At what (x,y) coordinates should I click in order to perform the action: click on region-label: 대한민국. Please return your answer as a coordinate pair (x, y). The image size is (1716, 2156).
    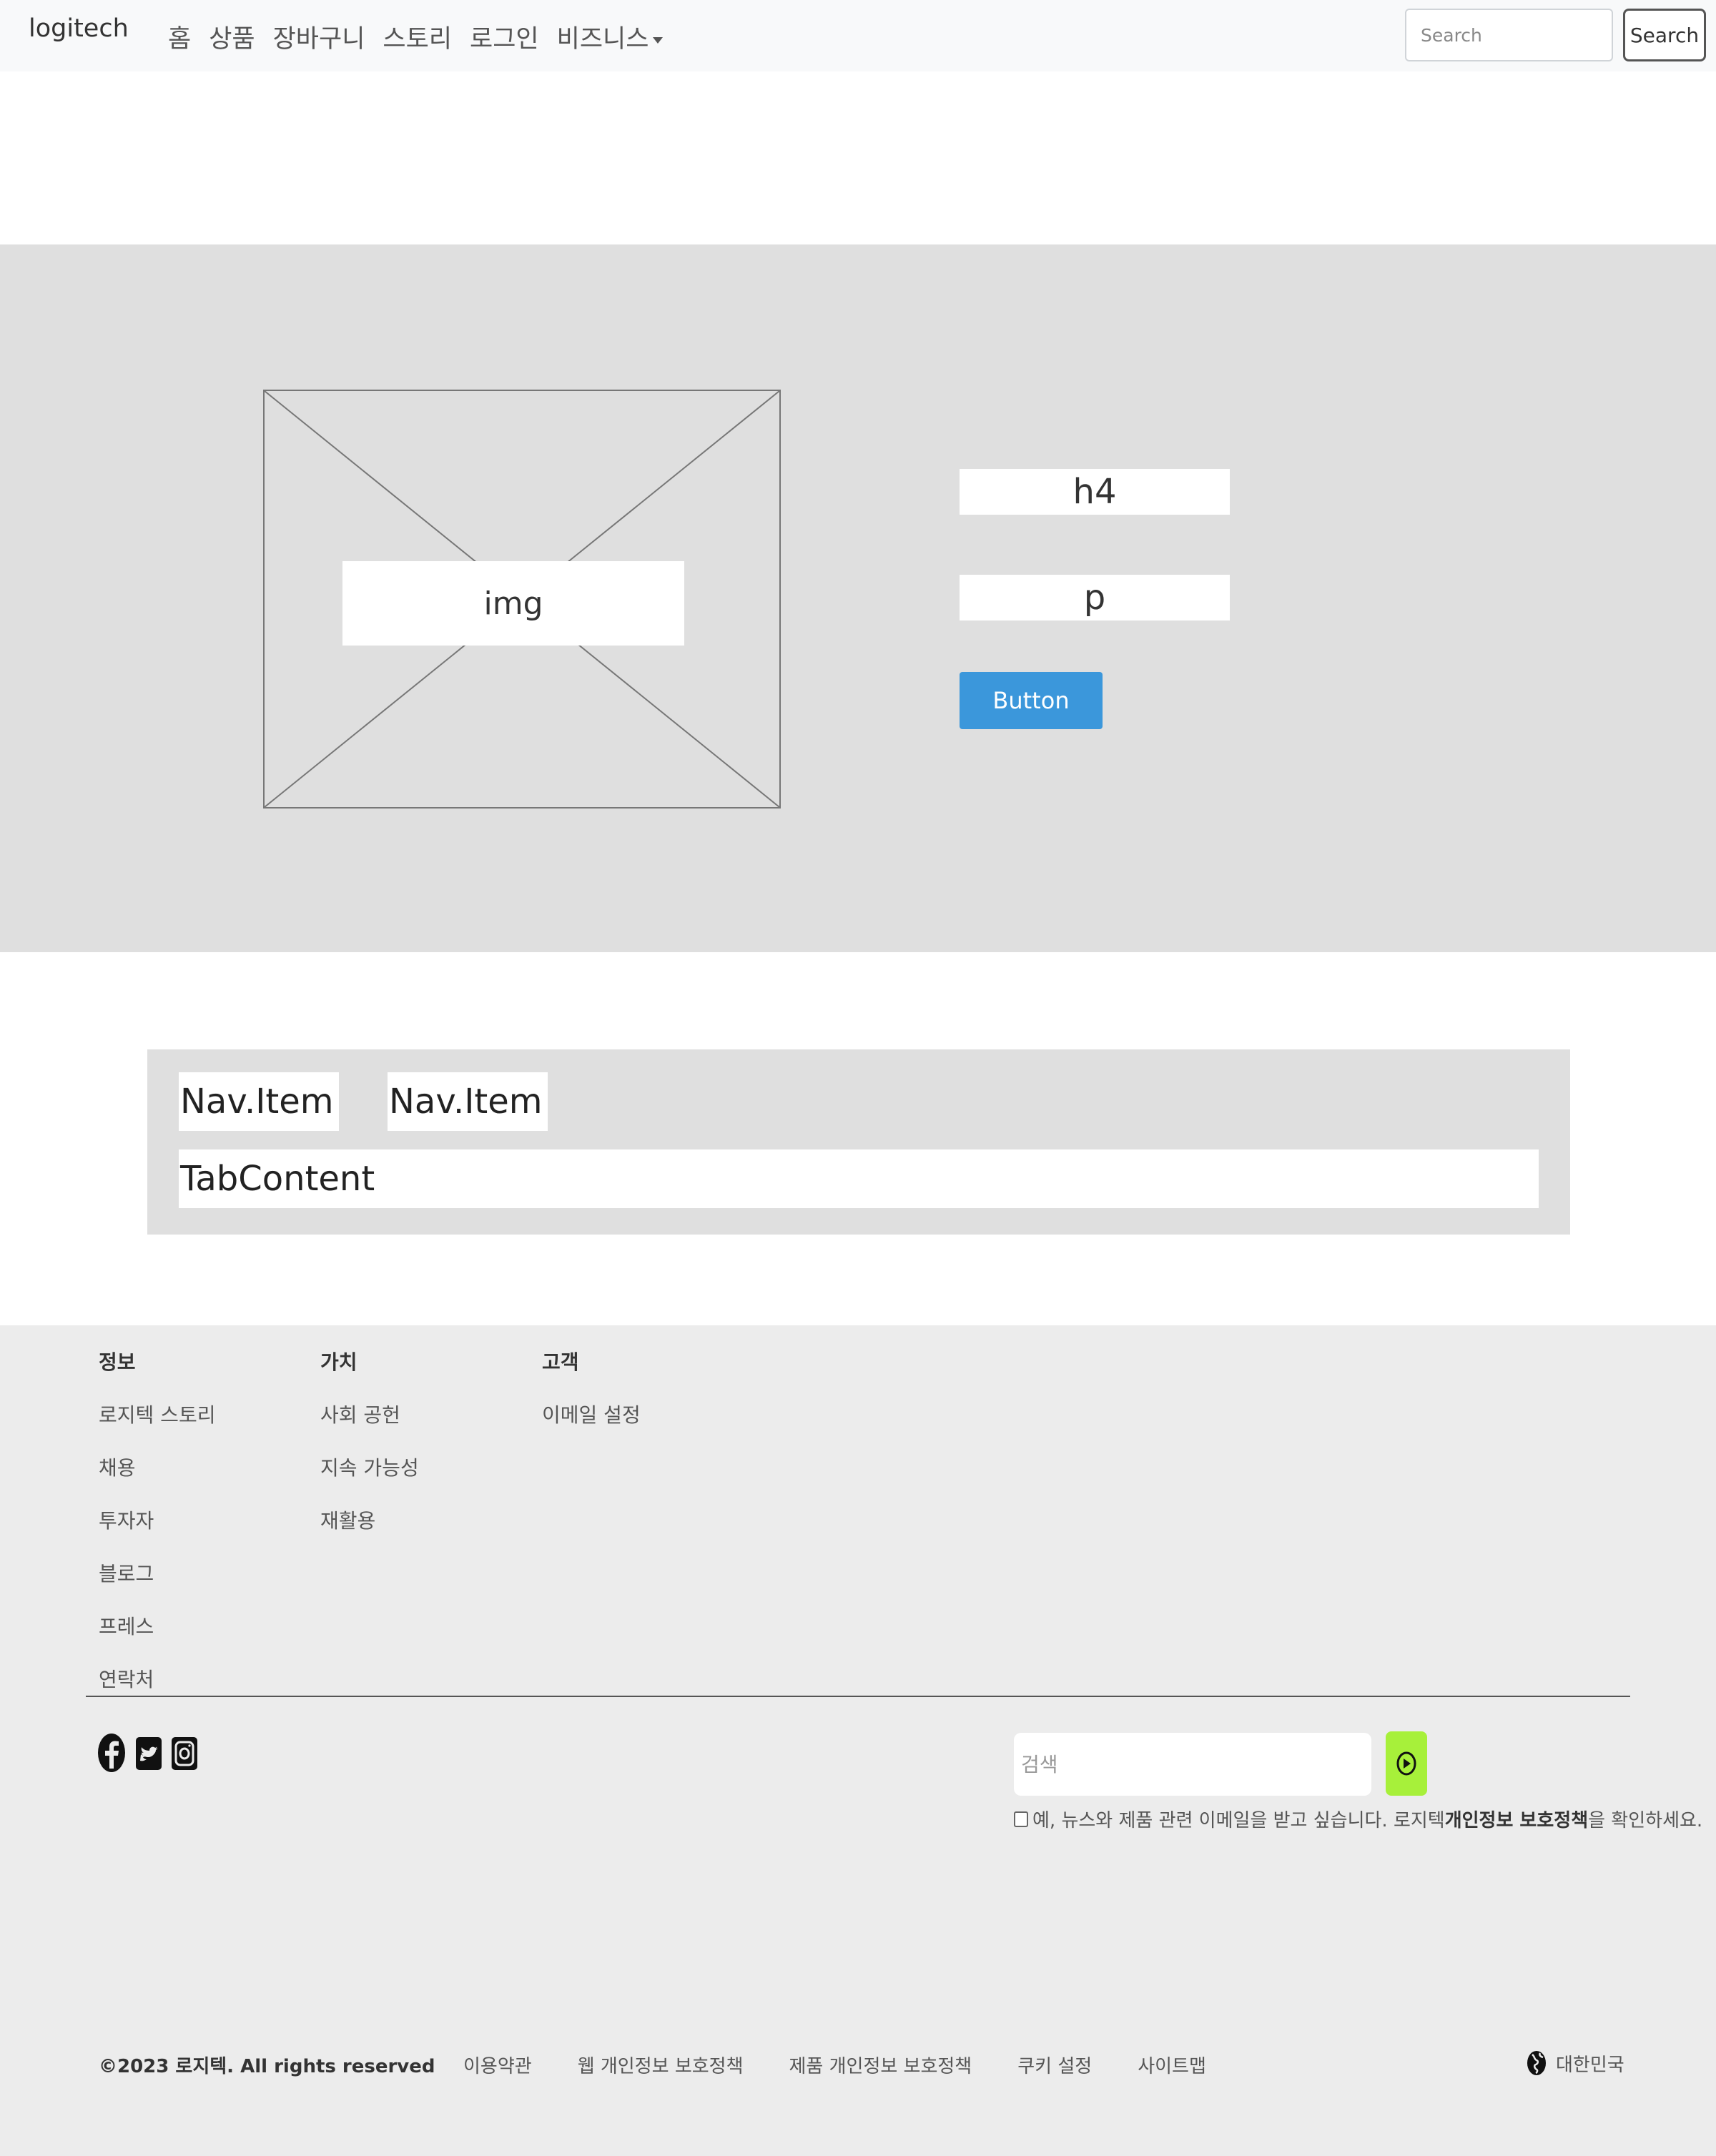
    Looking at the image, I should click on (1590, 2065).